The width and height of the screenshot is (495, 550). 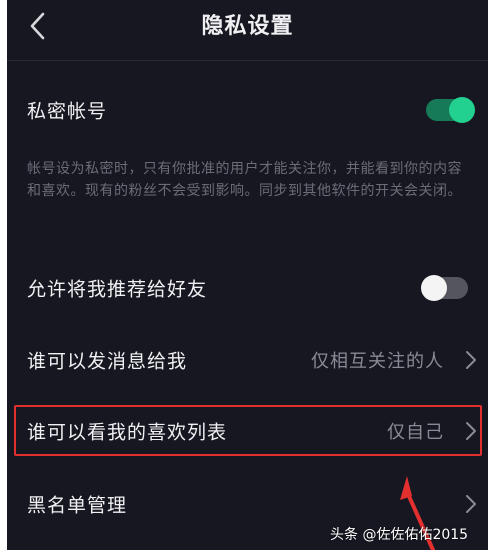 I want to click on private-account-toggle, so click(x=450, y=110).